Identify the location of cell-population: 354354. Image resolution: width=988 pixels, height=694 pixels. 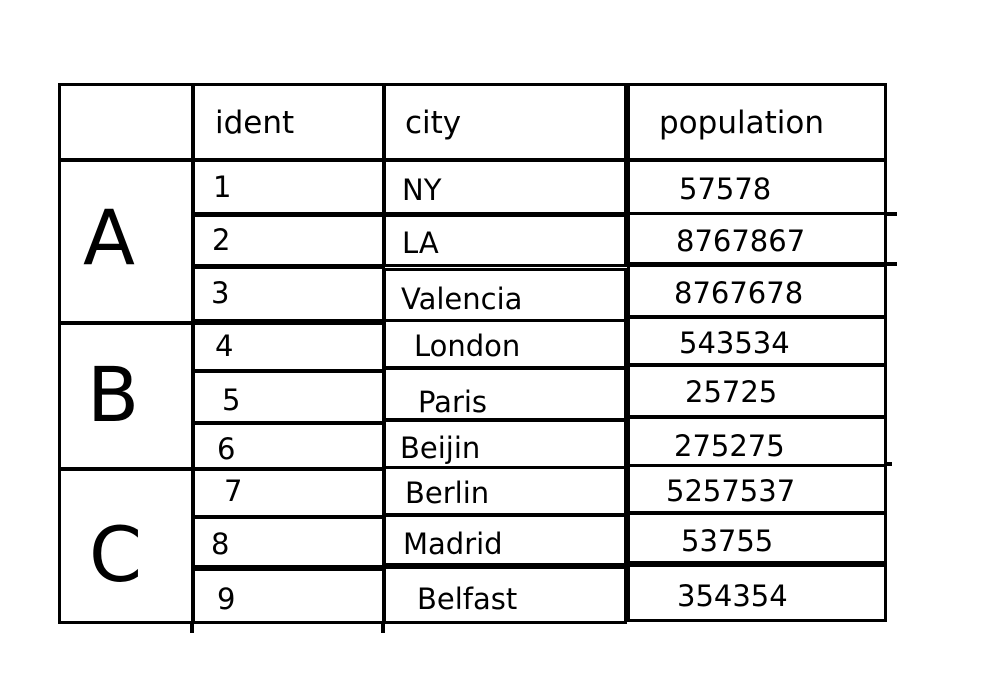
(732, 596).